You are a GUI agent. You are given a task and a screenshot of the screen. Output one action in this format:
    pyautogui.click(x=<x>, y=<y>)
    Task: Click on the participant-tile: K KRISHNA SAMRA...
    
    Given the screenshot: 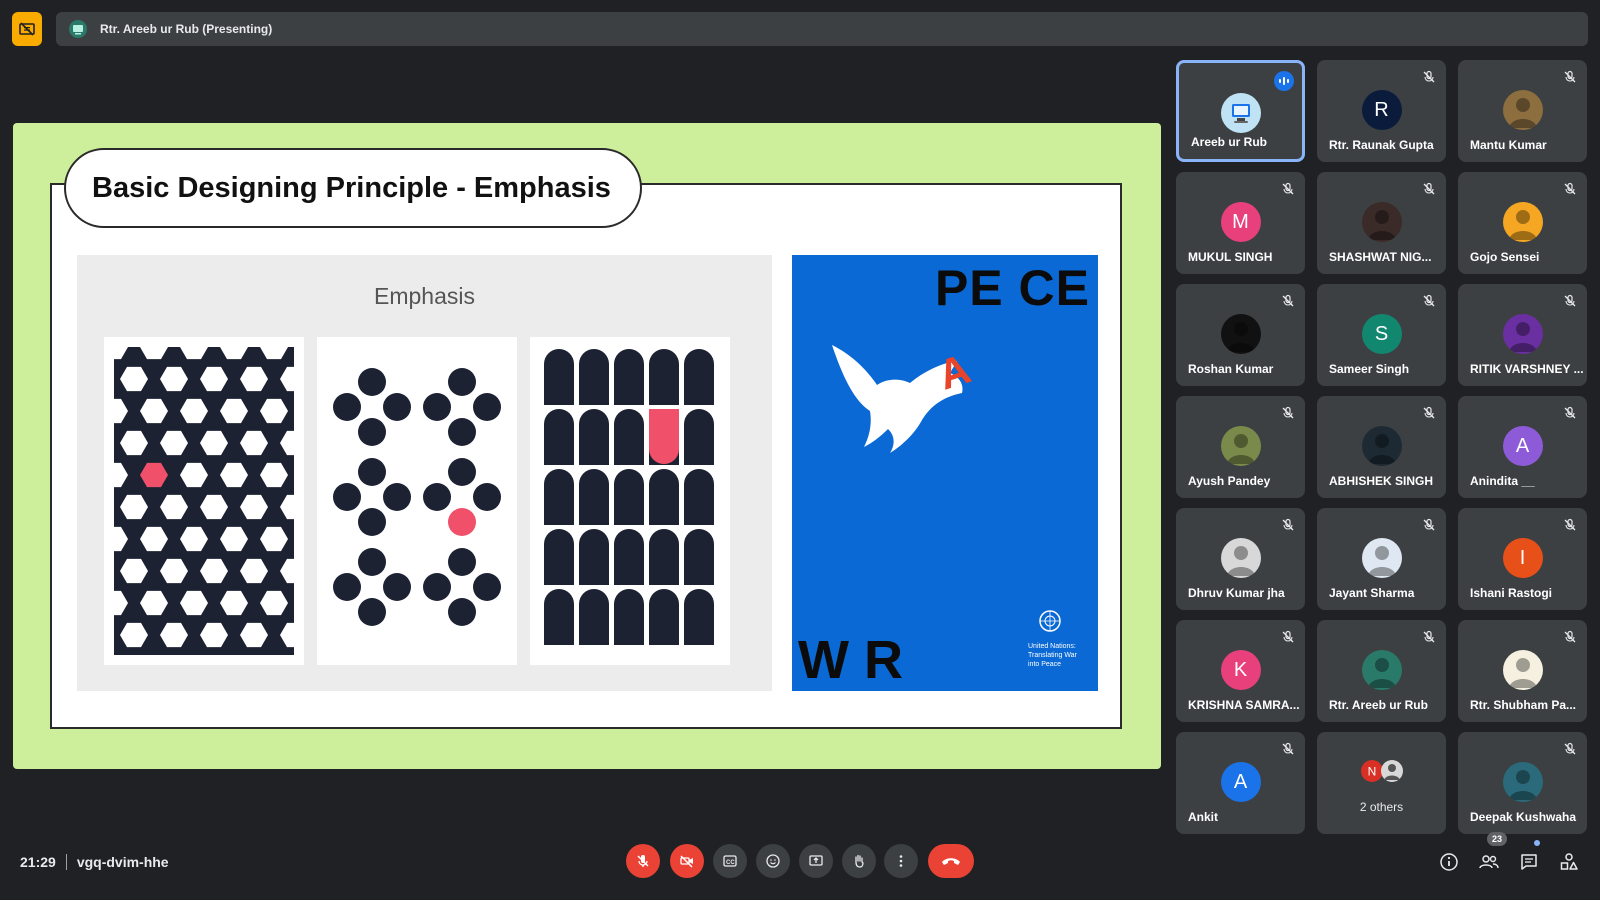 What is the action you would take?
    pyautogui.click(x=1240, y=671)
    